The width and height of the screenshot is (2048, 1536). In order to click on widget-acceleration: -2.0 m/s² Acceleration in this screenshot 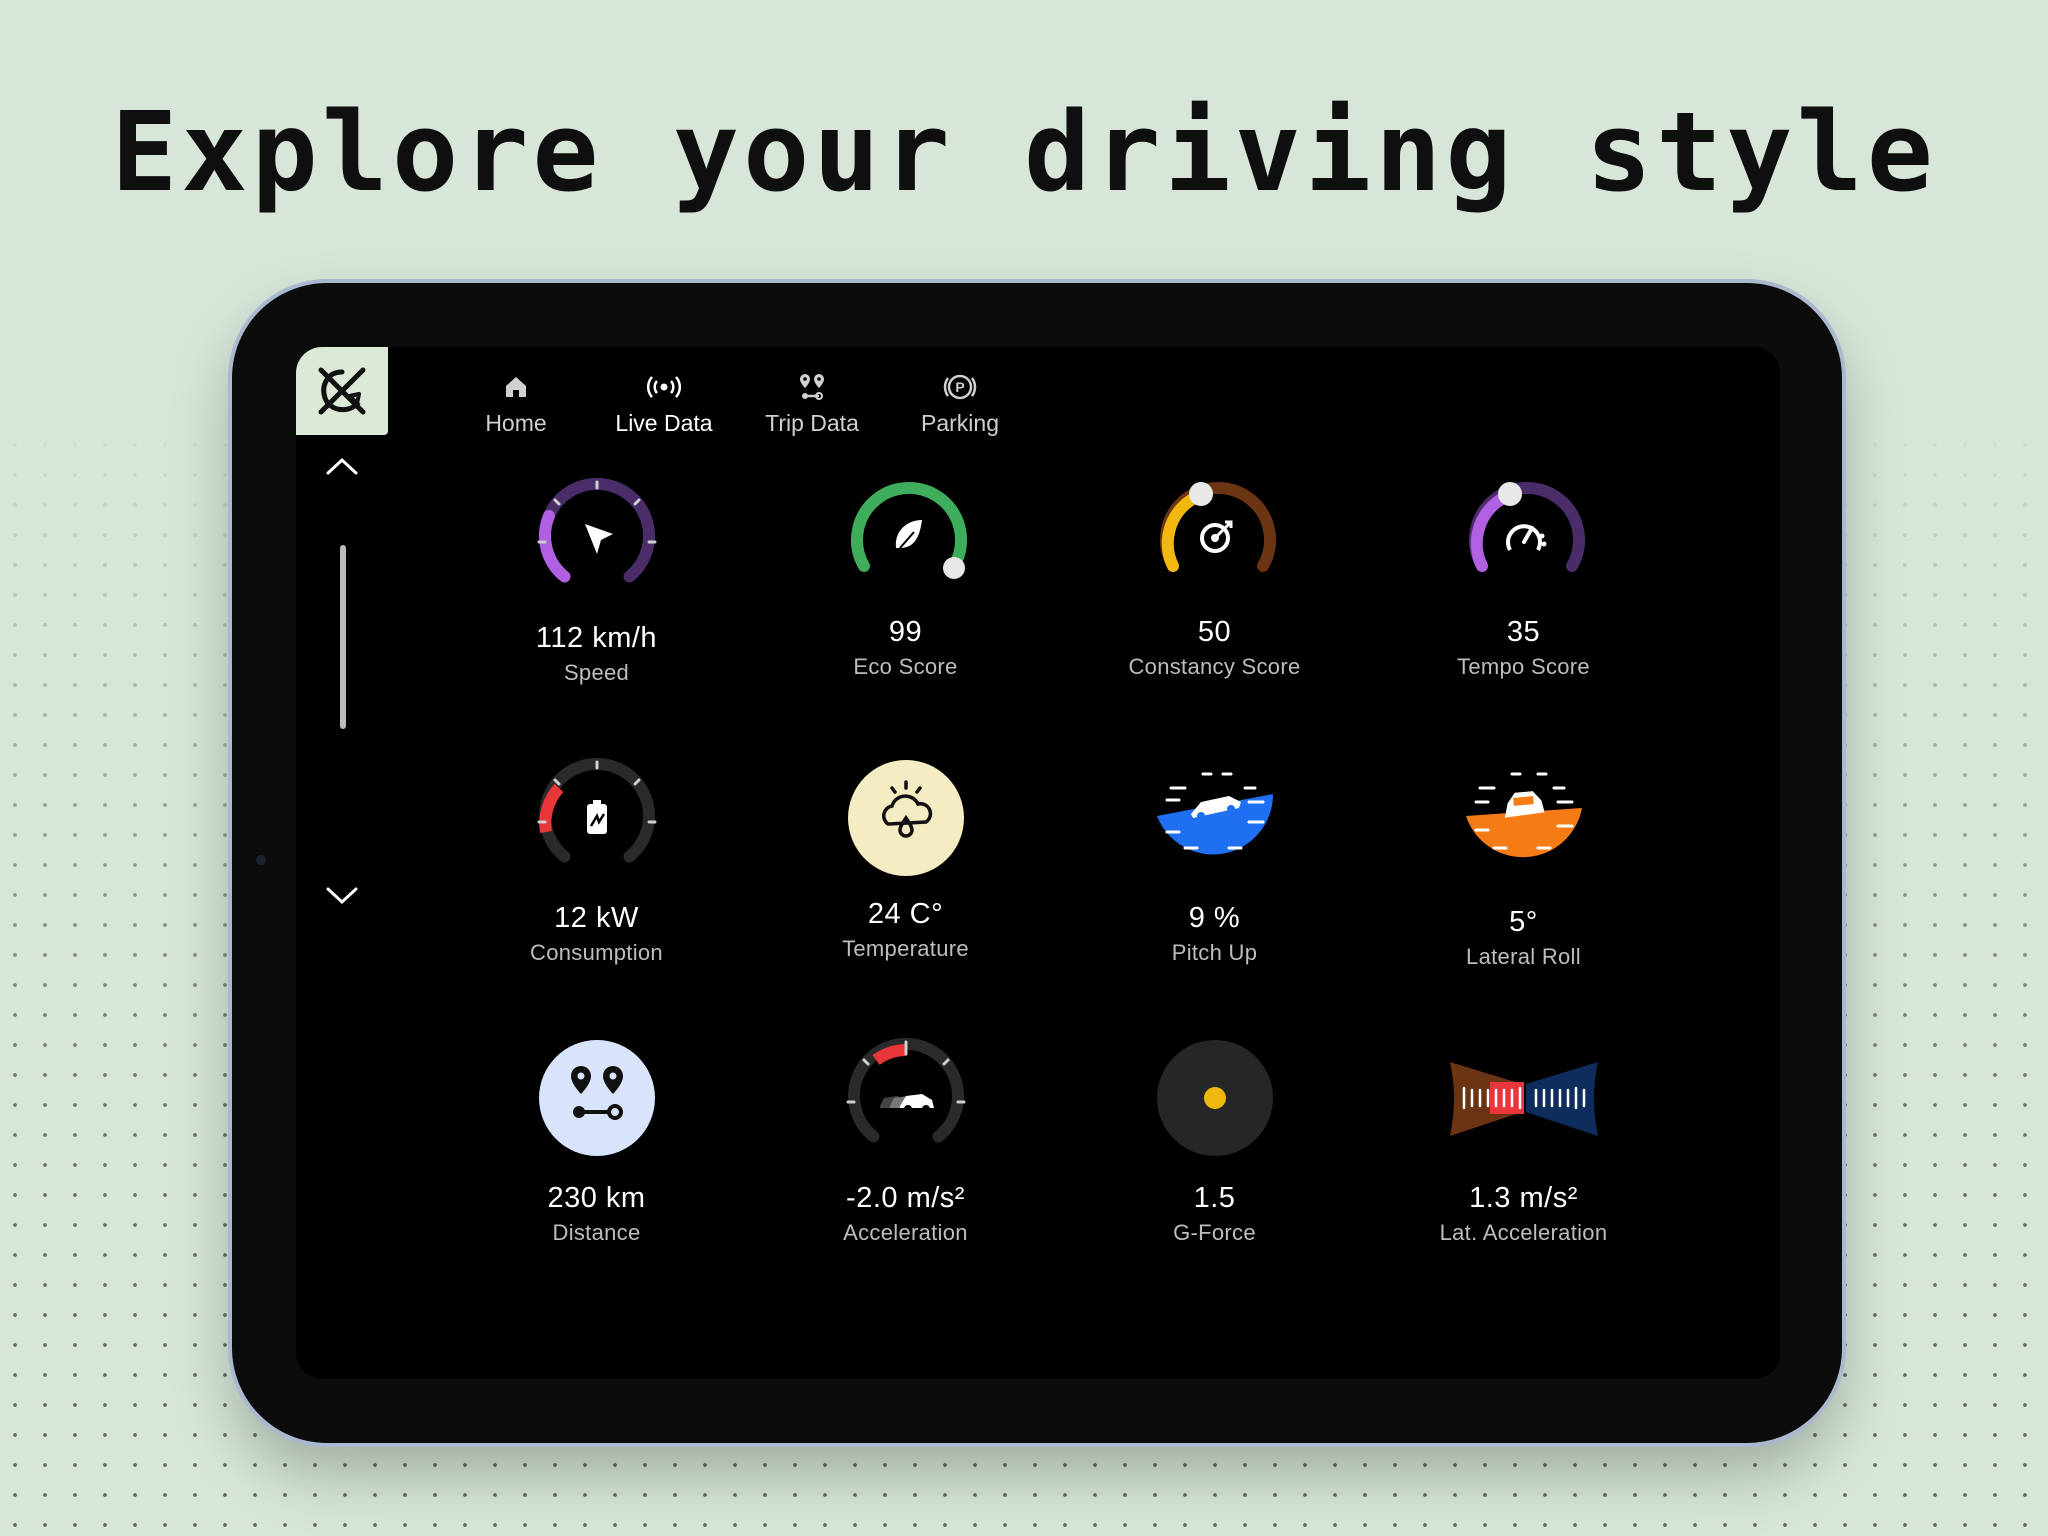, I will do `click(905, 1152)`.